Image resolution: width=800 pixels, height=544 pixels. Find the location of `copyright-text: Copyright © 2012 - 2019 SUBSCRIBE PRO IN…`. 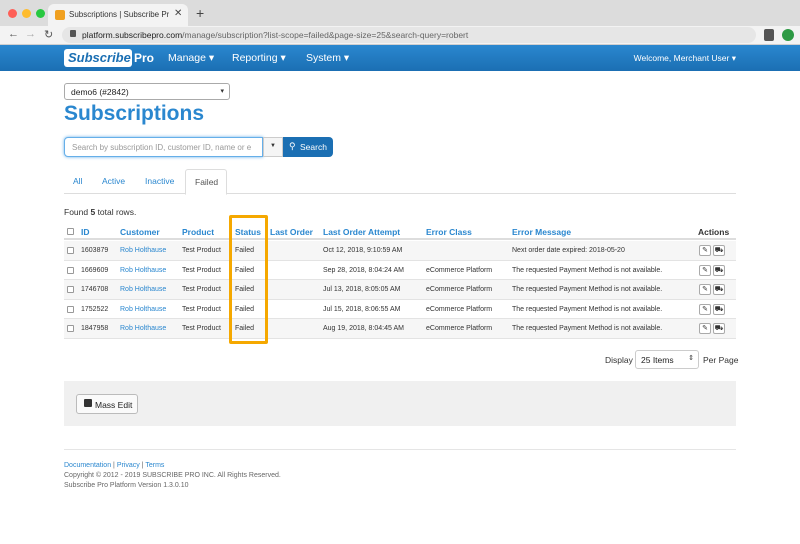

copyright-text: Copyright © 2012 - 2019 SUBSCRIBE PRO IN… is located at coordinates (172, 475).